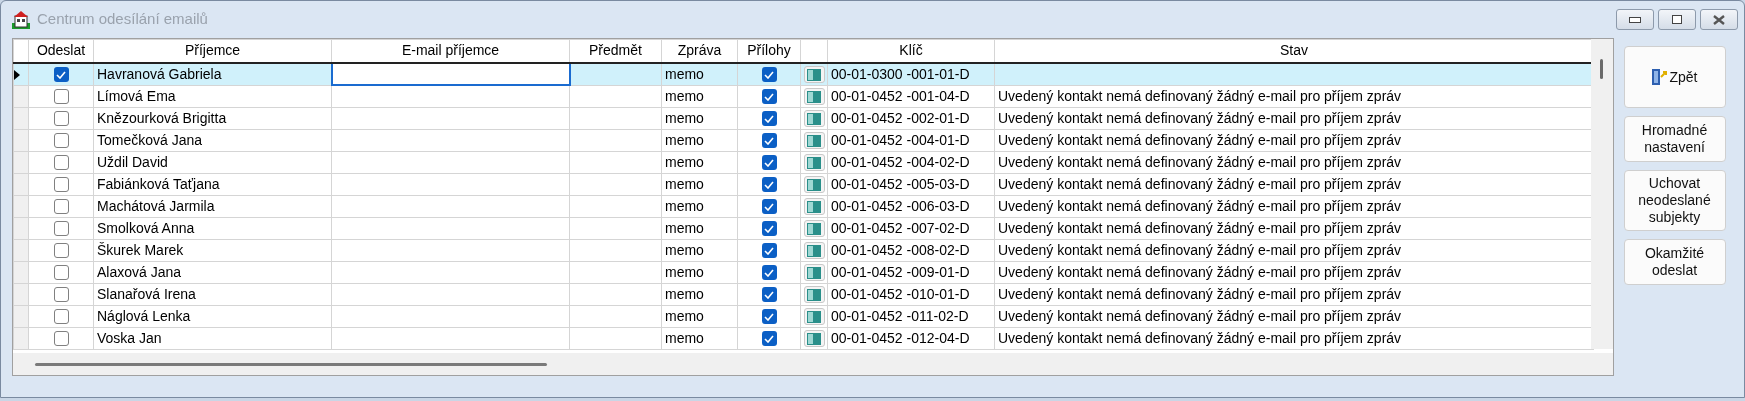 This screenshot has width=1745, height=401. What do you see at coordinates (911, 250) in the screenshot?
I see `table-cell: 00-01-0452 -008-02-D` at bounding box center [911, 250].